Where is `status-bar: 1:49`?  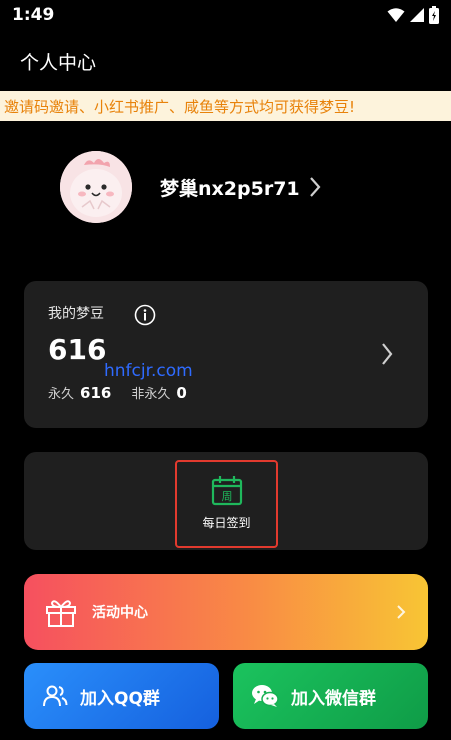
status-bar: 1:49 is located at coordinates (225, 16).